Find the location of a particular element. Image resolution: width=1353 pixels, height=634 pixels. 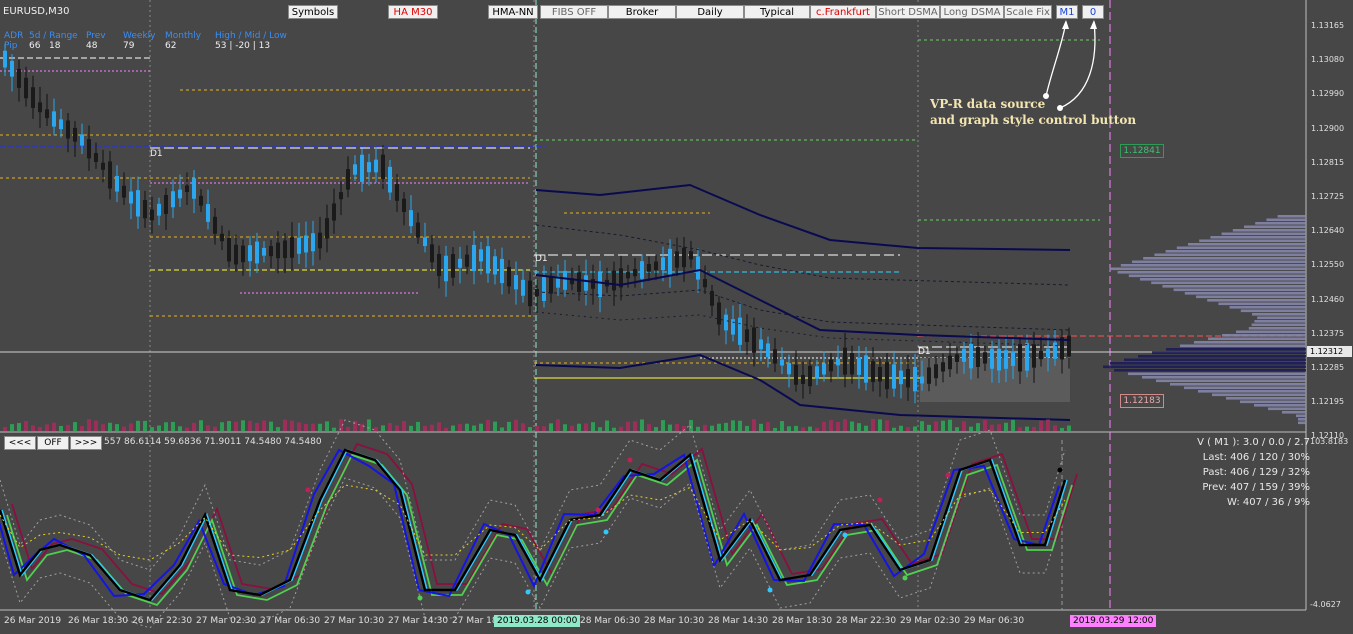

toolbar-button-long-dsma: Long DSMA is located at coordinates (972, 12).